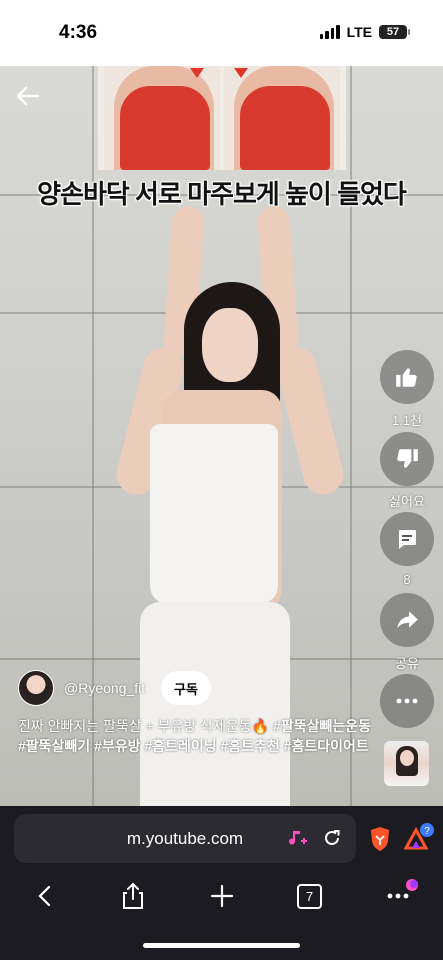 This screenshot has width=443, height=960. I want to click on like-button, so click(407, 377).